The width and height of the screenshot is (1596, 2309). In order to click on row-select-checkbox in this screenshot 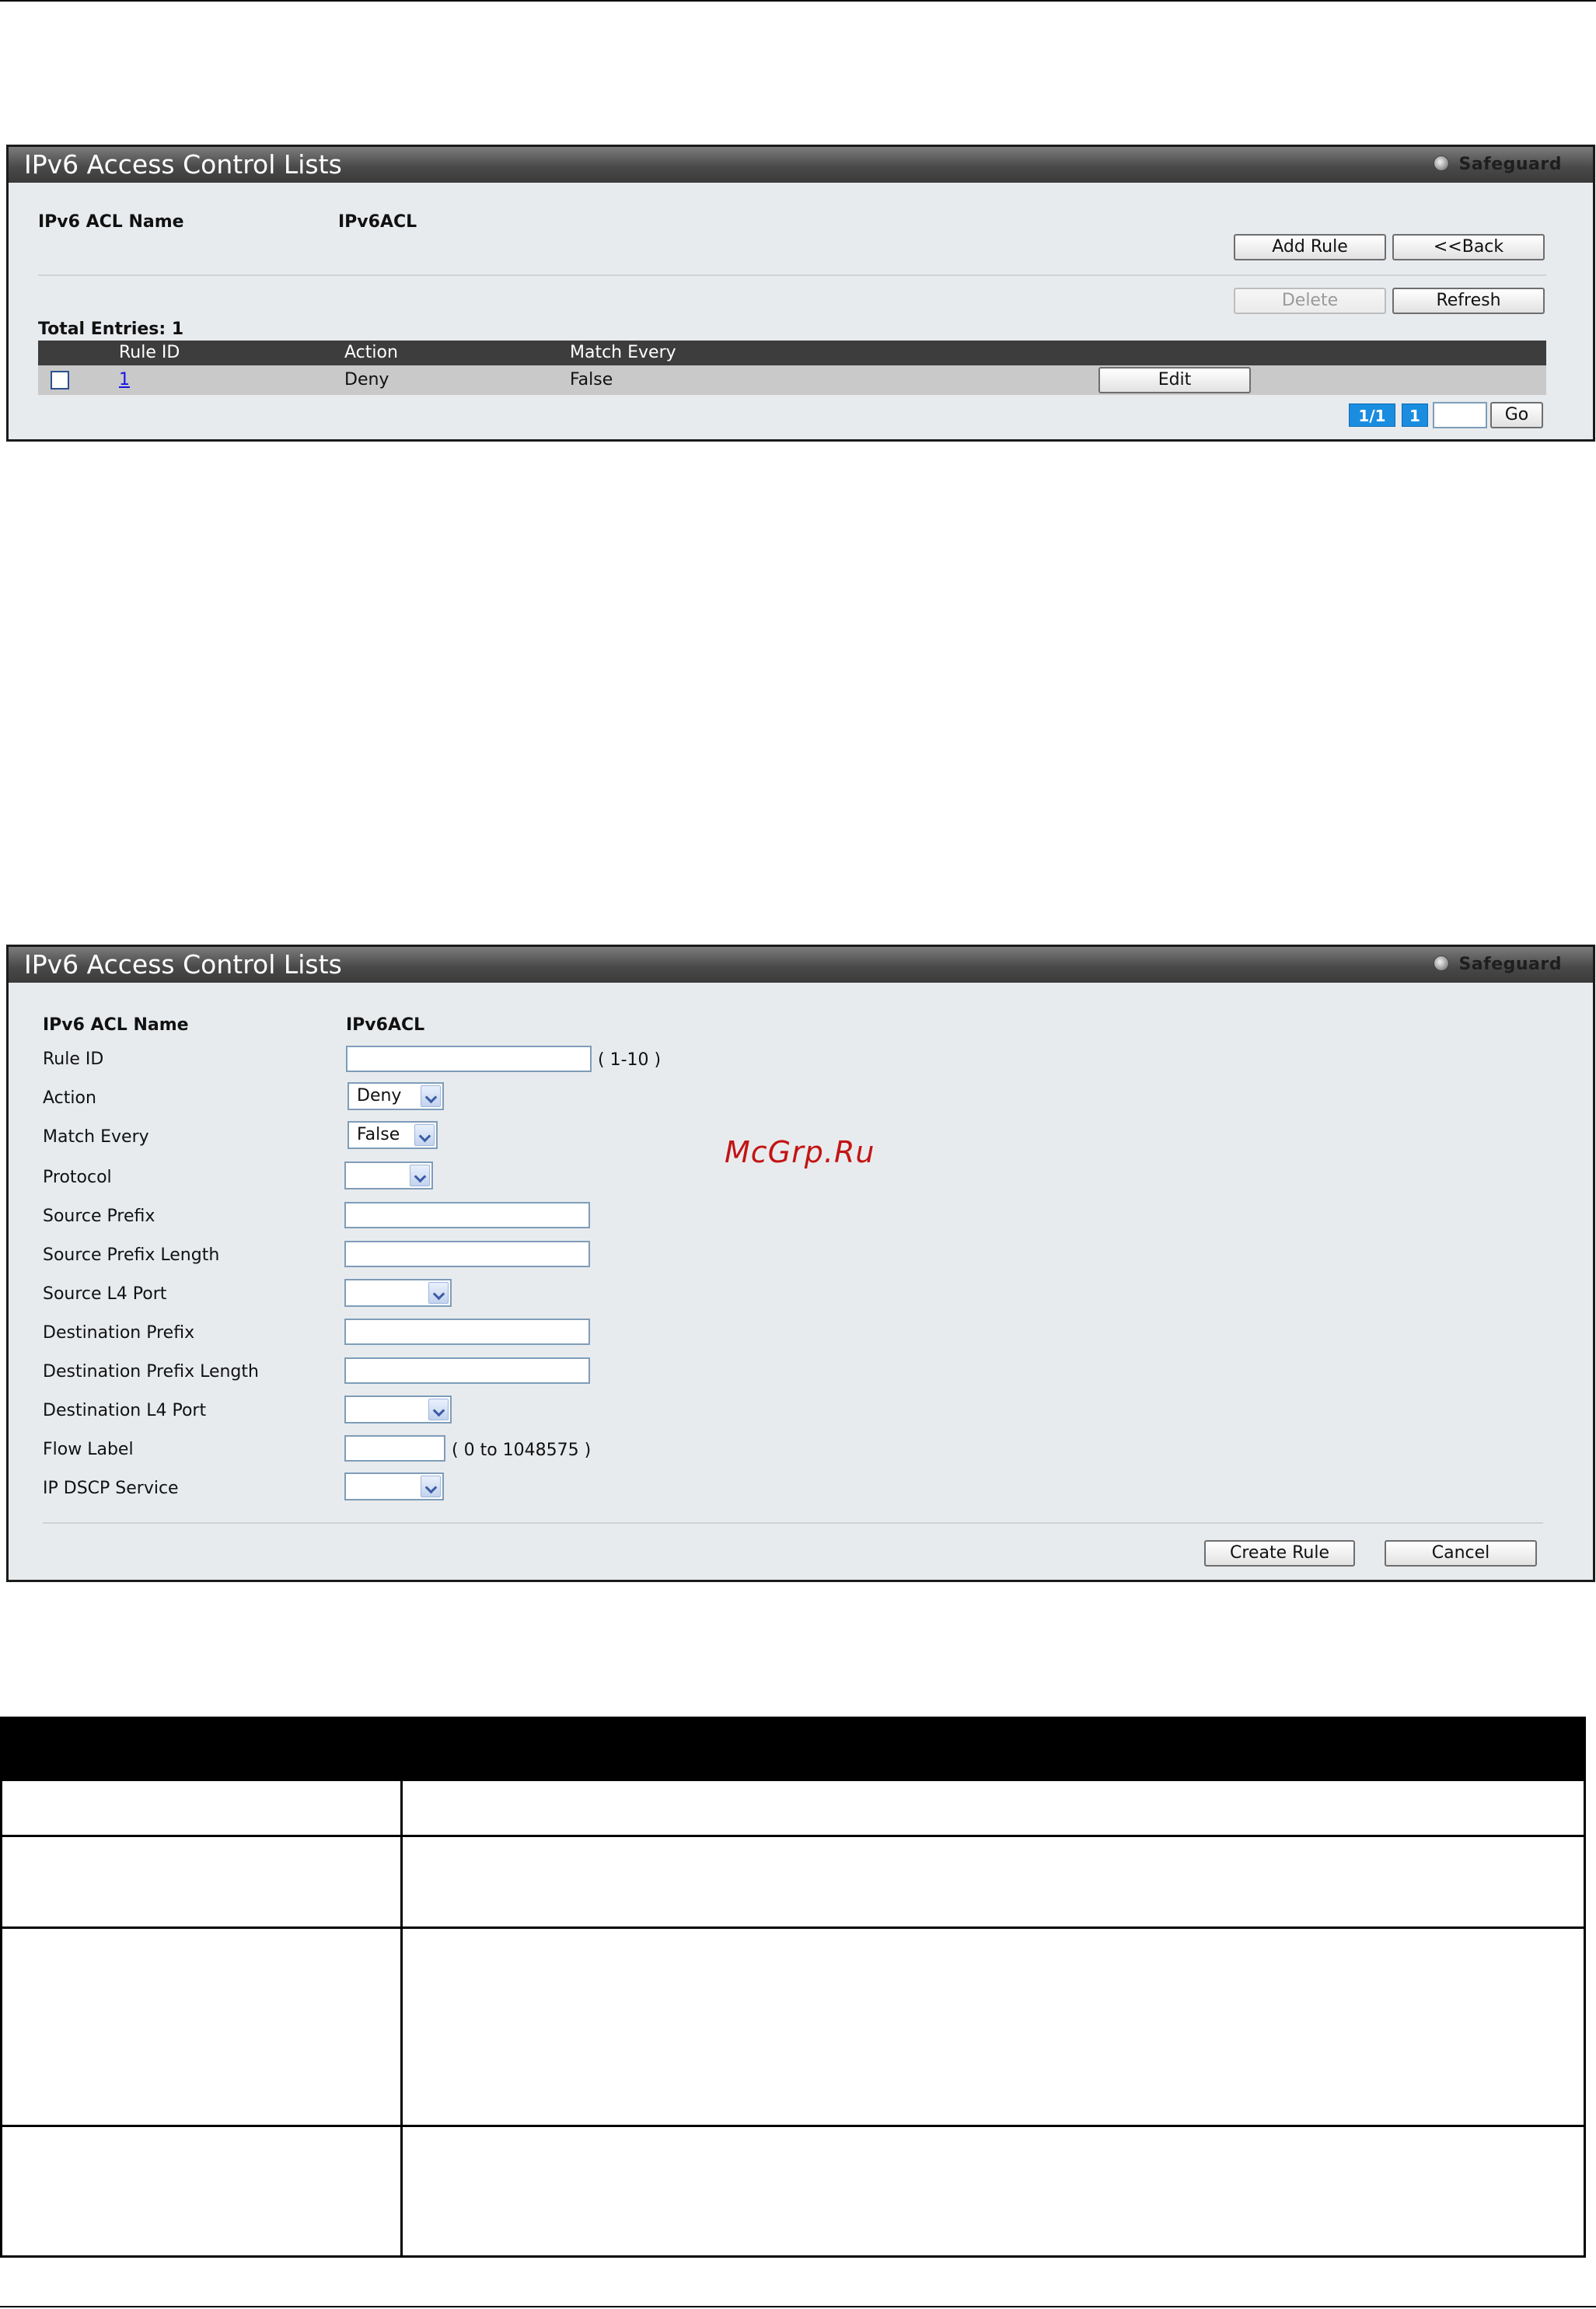, I will do `click(60, 380)`.